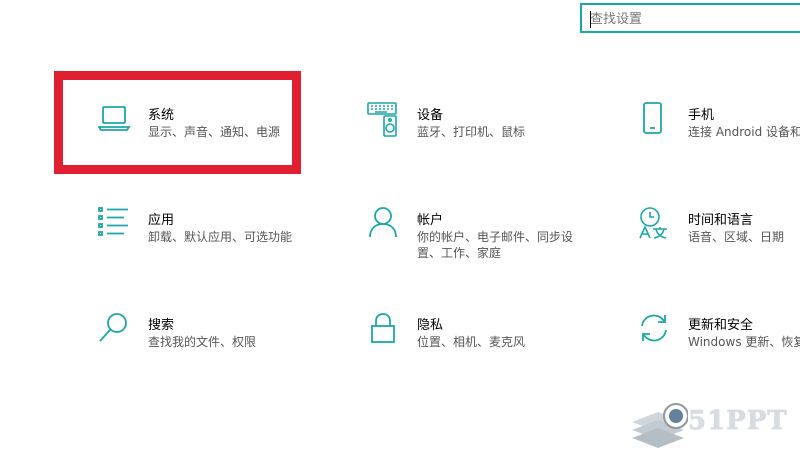 This screenshot has height=450, width=800. What do you see at coordinates (471, 132) in the screenshot?
I see `tile-description: 蓝牙、打印机、鼠标` at bounding box center [471, 132].